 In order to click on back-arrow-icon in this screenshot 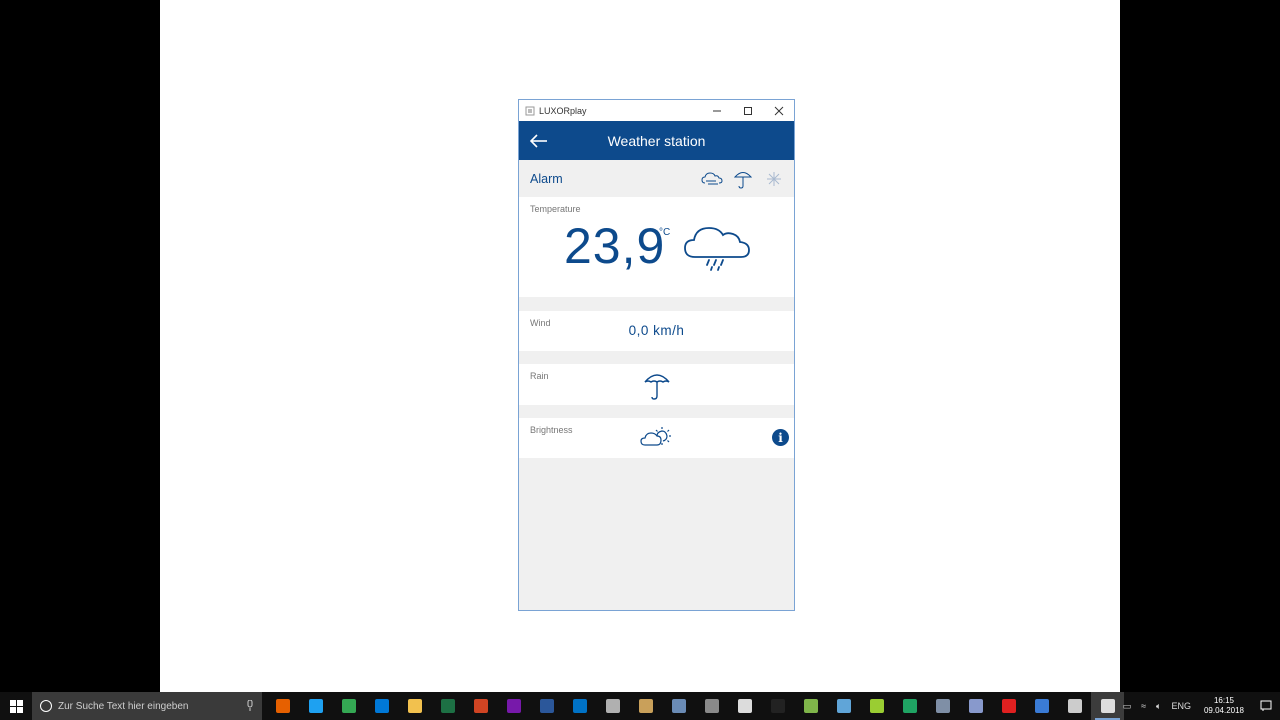, I will do `click(538, 141)`.